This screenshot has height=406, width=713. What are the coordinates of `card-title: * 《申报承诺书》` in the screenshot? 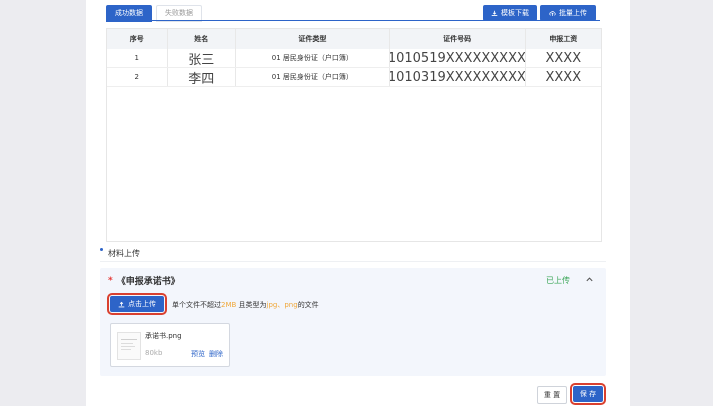 It's located at (144, 281).